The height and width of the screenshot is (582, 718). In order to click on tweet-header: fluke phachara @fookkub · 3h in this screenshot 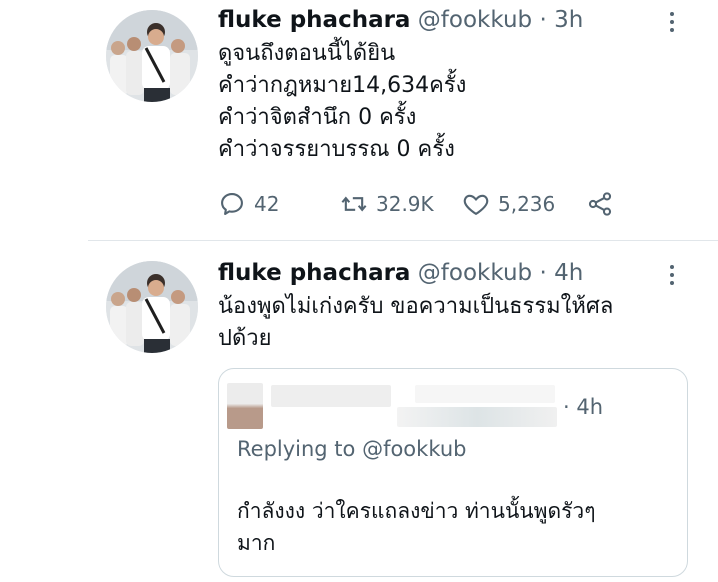, I will do `click(400, 20)`.